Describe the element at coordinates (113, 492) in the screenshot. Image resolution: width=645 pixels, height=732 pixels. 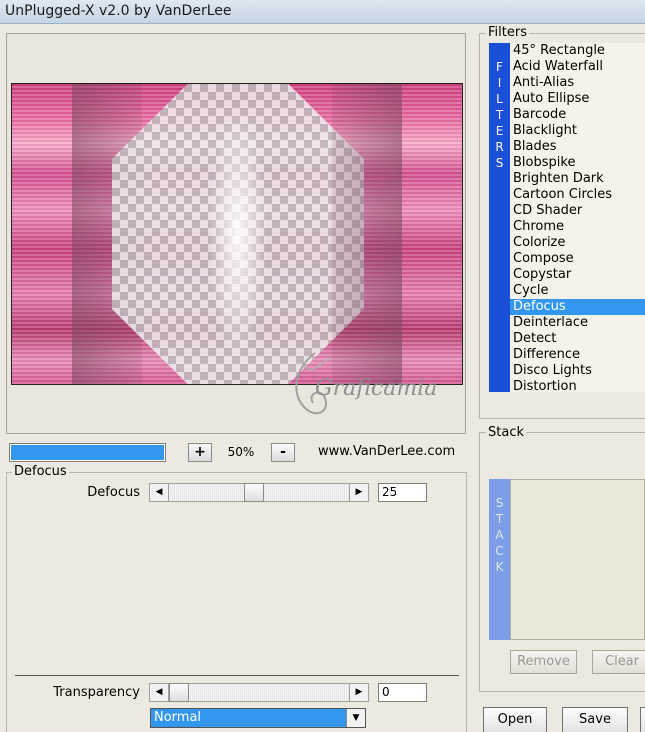
I see `defocus-label: Defocus` at that location.